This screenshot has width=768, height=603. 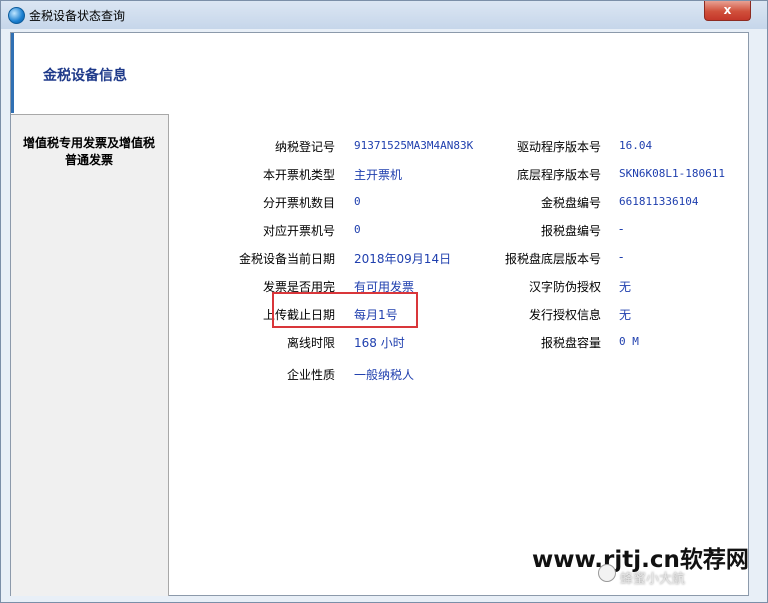 What do you see at coordinates (625, 315) in the screenshot?
I see `issue-authorization-value: 无` at bounding box center [625, 315].